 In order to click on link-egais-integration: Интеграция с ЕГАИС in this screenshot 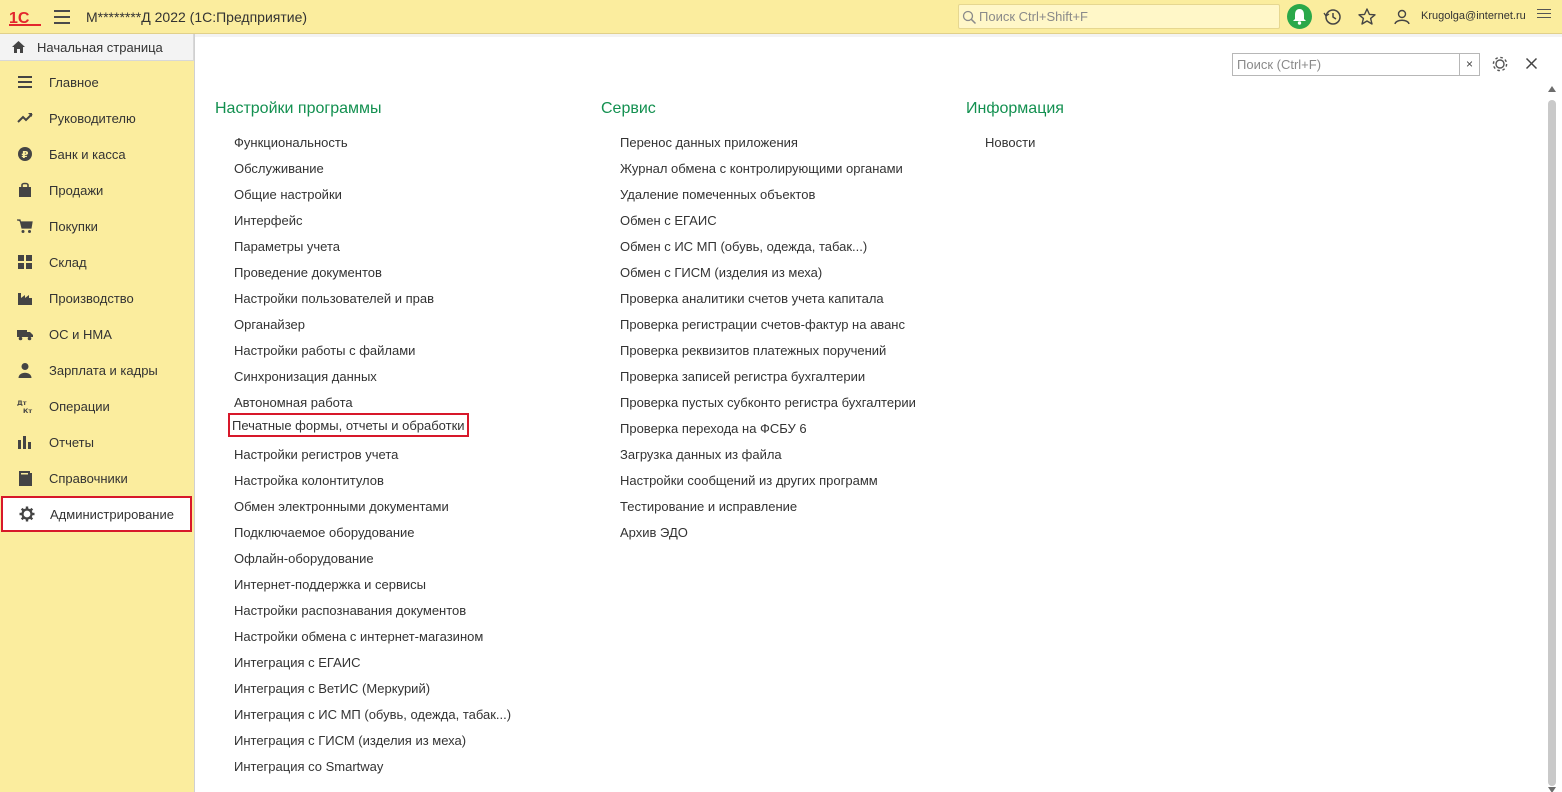, I will do `click(297, 662)`.